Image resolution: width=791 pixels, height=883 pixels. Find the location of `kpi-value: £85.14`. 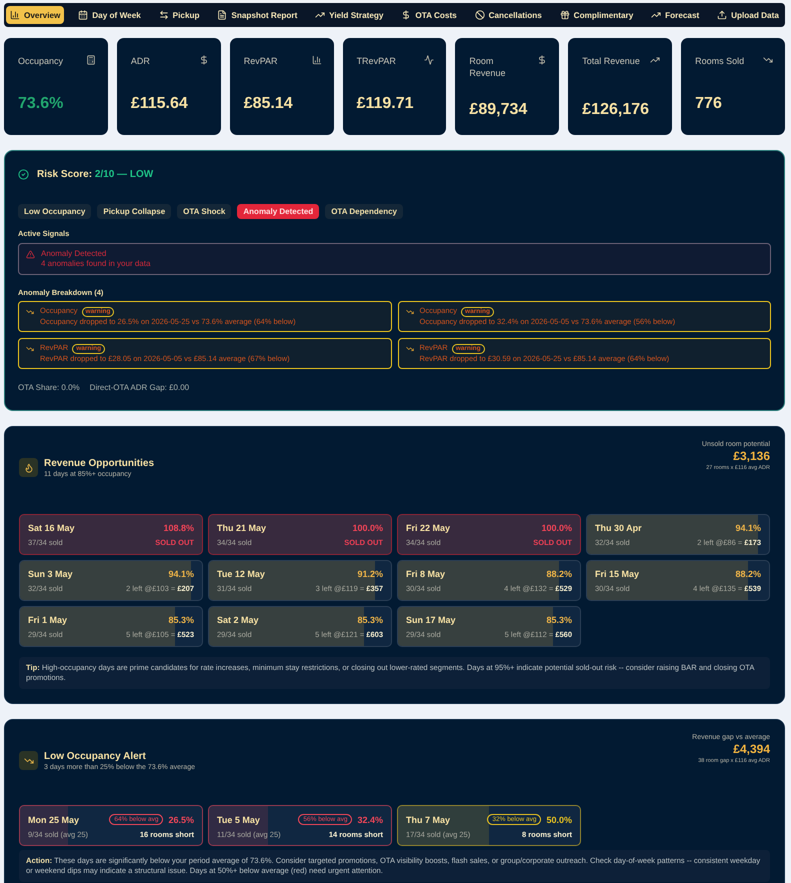

kpi-value: £85.14 is located at coordinates (269, 104).